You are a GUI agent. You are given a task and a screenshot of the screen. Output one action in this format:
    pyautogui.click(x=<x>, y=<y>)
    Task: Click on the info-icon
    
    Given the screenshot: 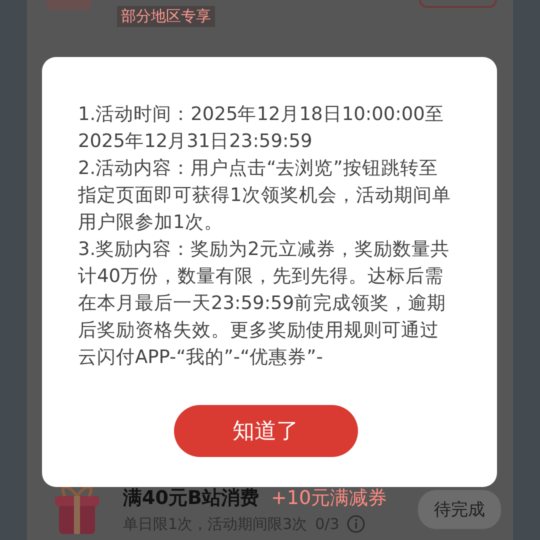 What is the action you would take?
    pyautogui.click(x=356, y=524)
    